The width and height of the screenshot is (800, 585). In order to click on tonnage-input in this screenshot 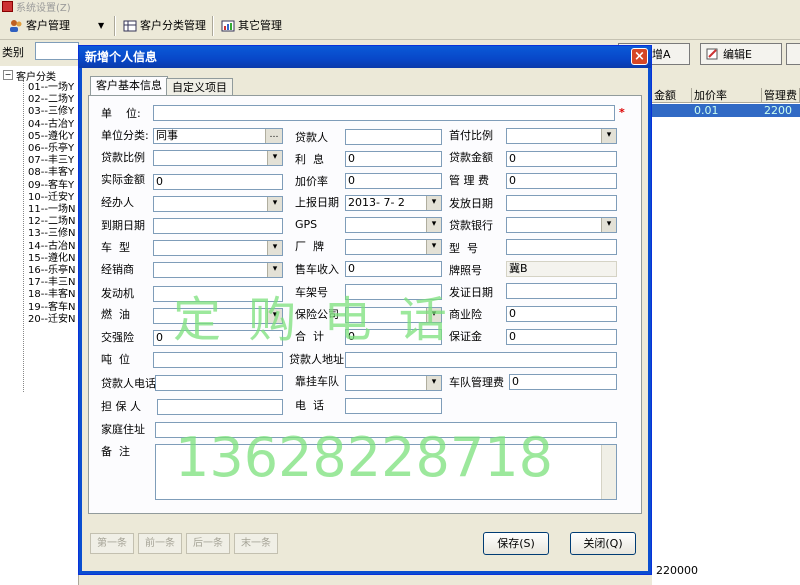, I will do `click(218, 360)`.